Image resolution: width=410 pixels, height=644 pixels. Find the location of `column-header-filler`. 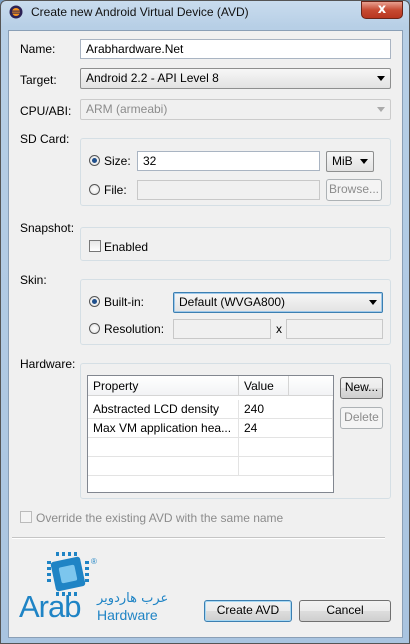

column-header-filler is located at coordinates (311, 386).